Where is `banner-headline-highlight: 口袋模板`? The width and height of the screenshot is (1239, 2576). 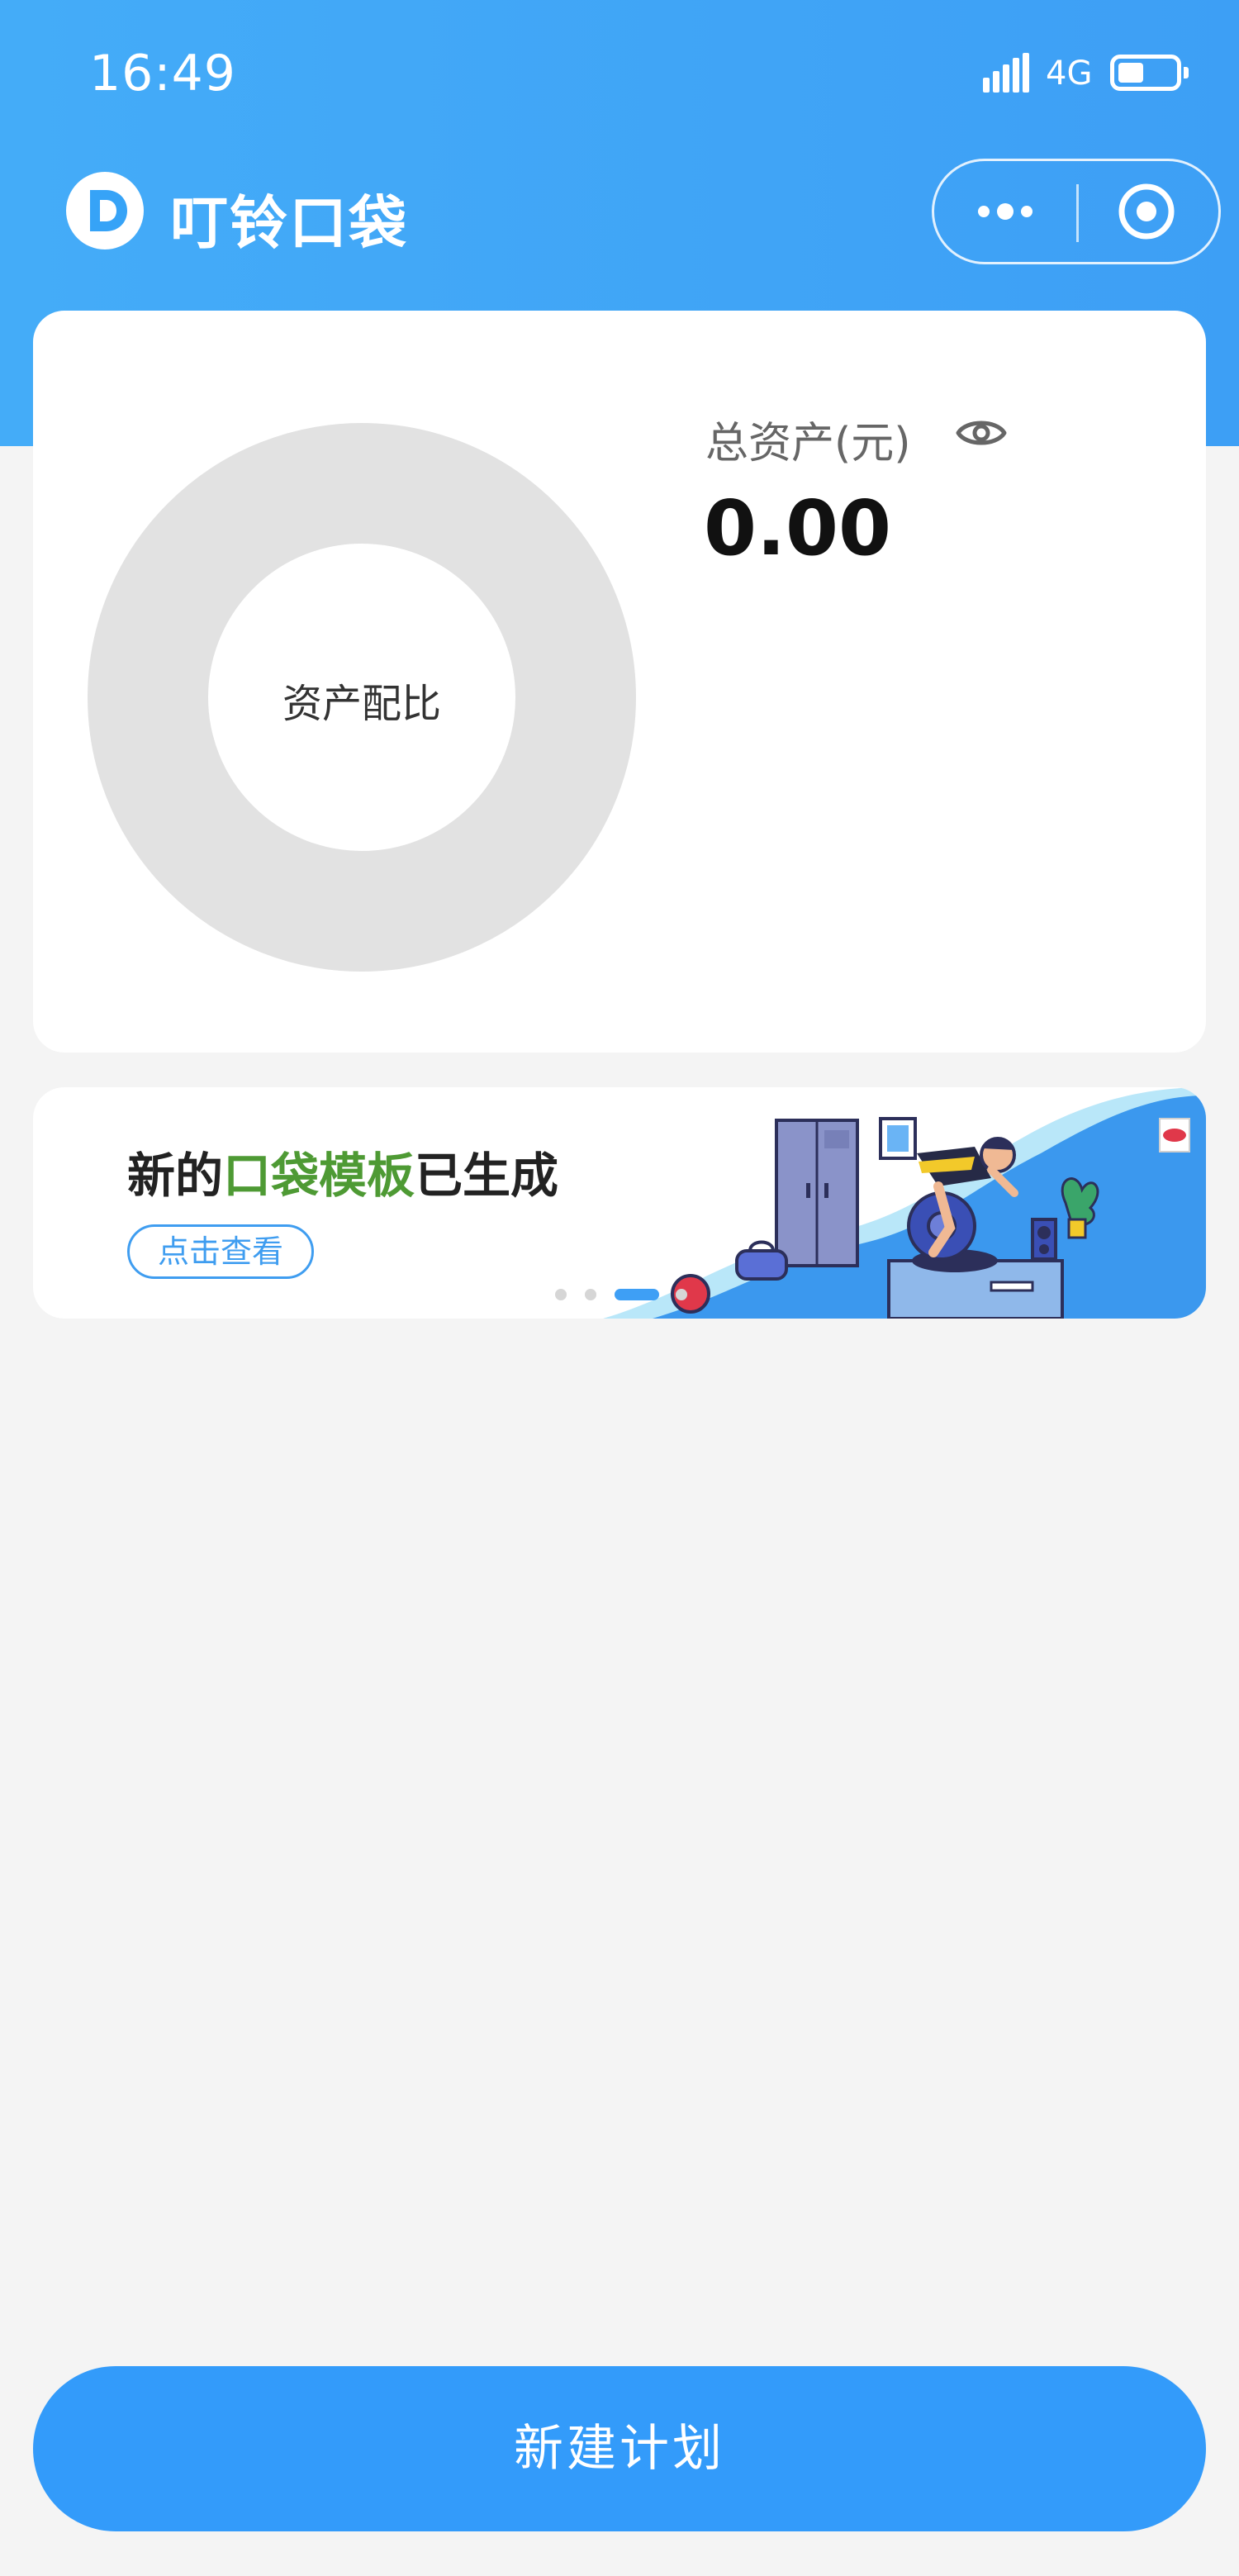
banner-headline-highlight: 口袋模板 is located at coordinates (319, 1176).